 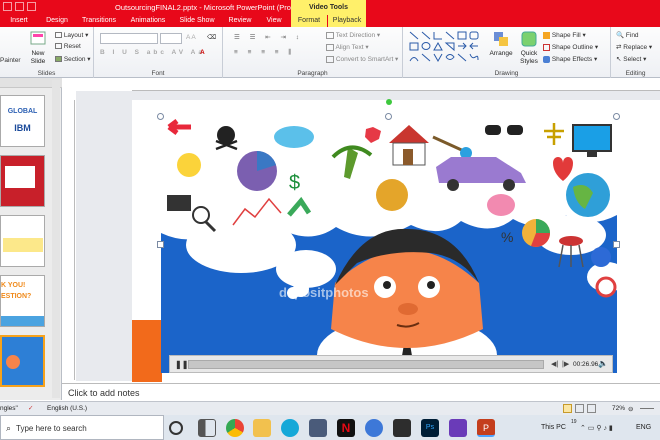 I want to click on text-direction-button: Text Direction ▾, so click(x=353, y=35).